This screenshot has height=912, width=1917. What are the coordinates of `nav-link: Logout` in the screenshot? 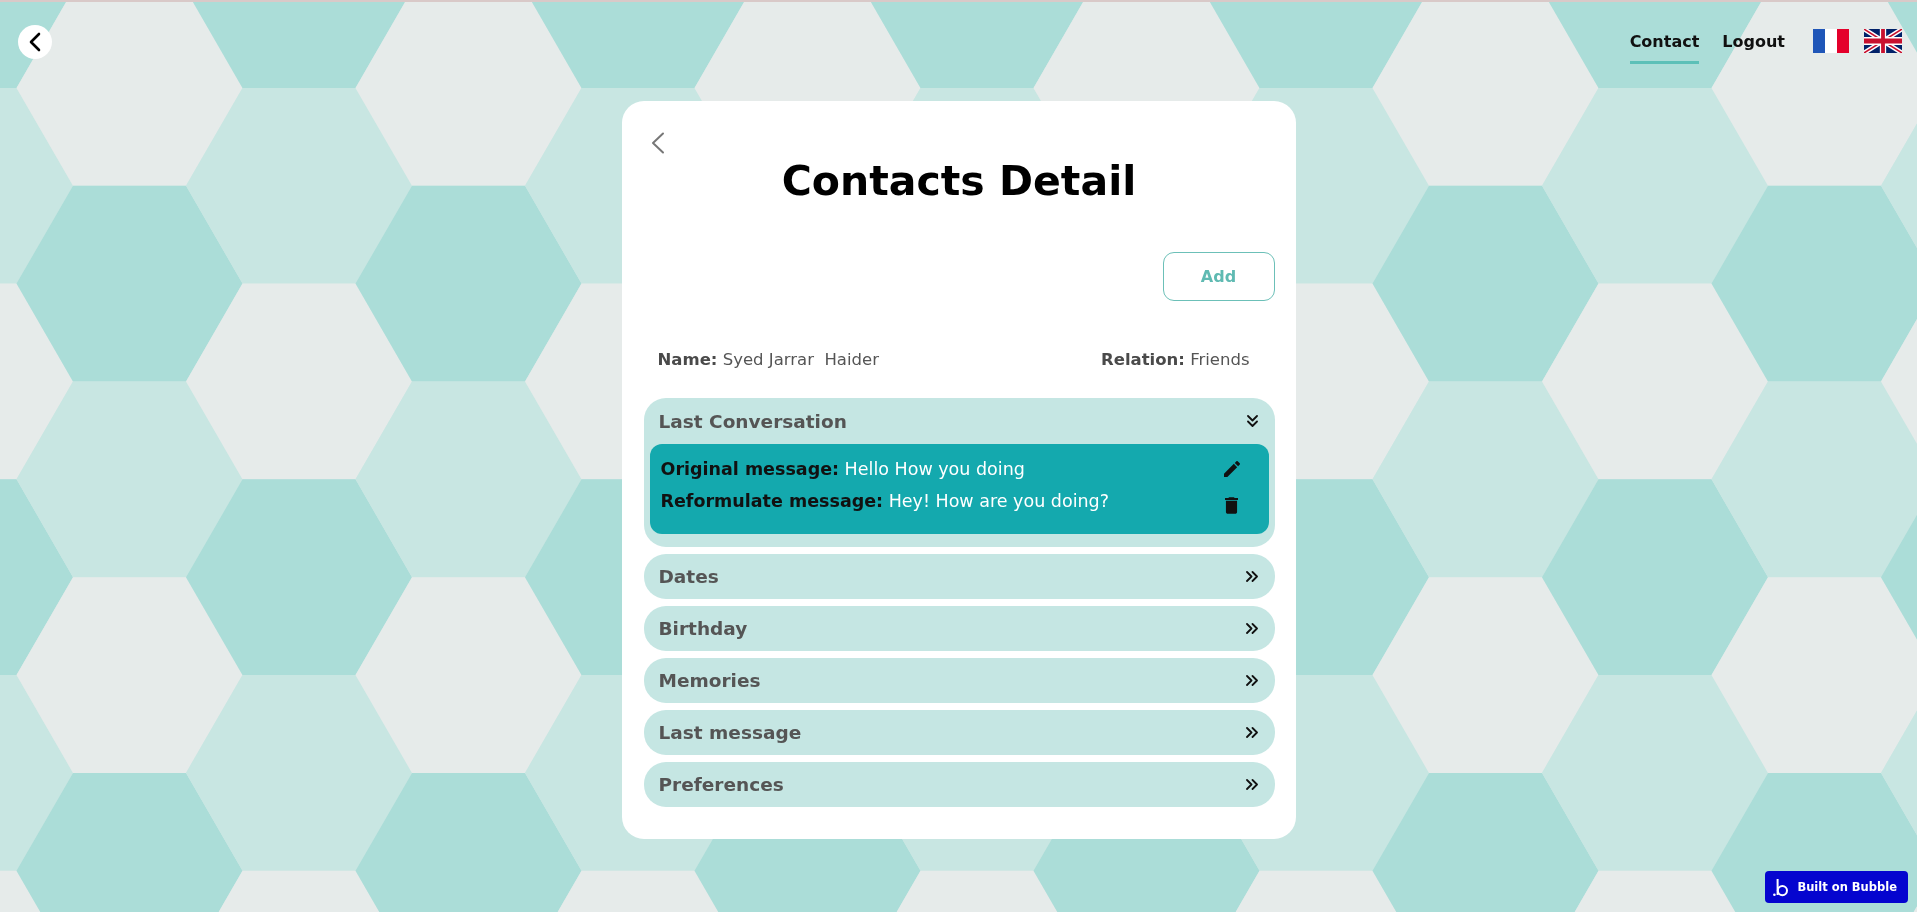 It's located at (1753, 44).